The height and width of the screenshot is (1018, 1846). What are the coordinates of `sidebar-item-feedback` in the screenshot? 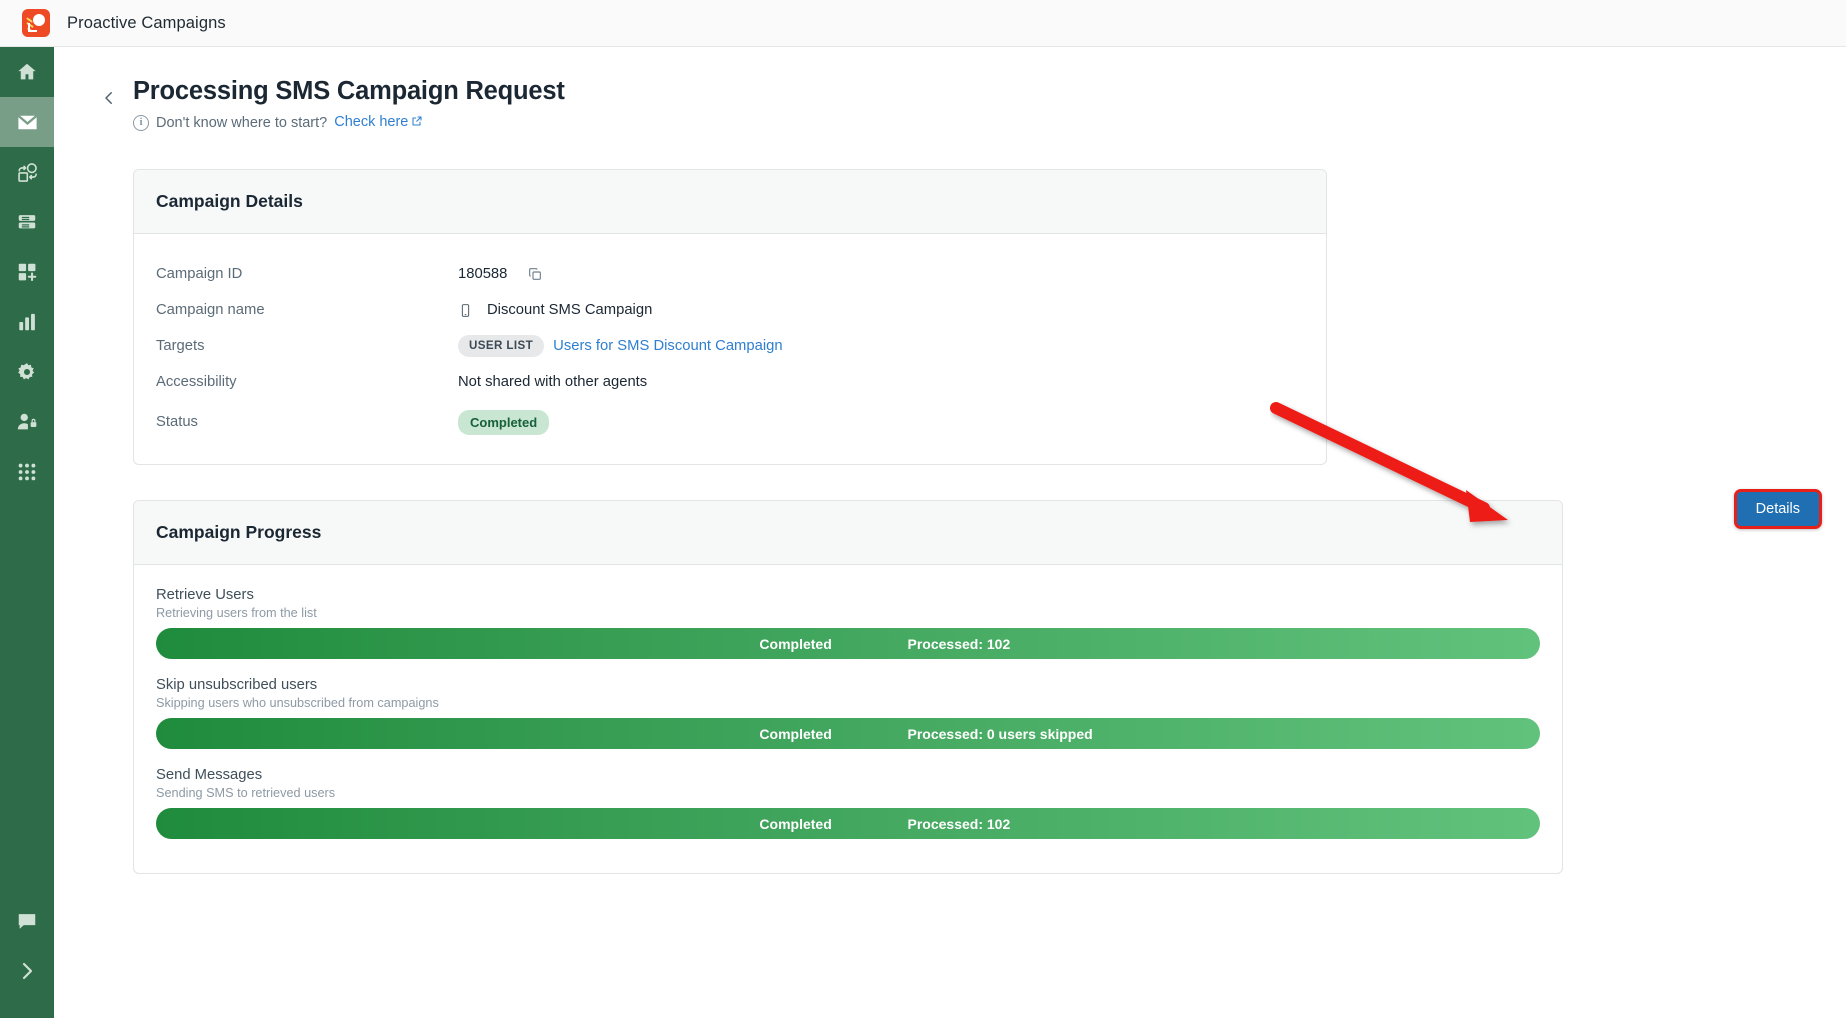 It's located at (27, 921).